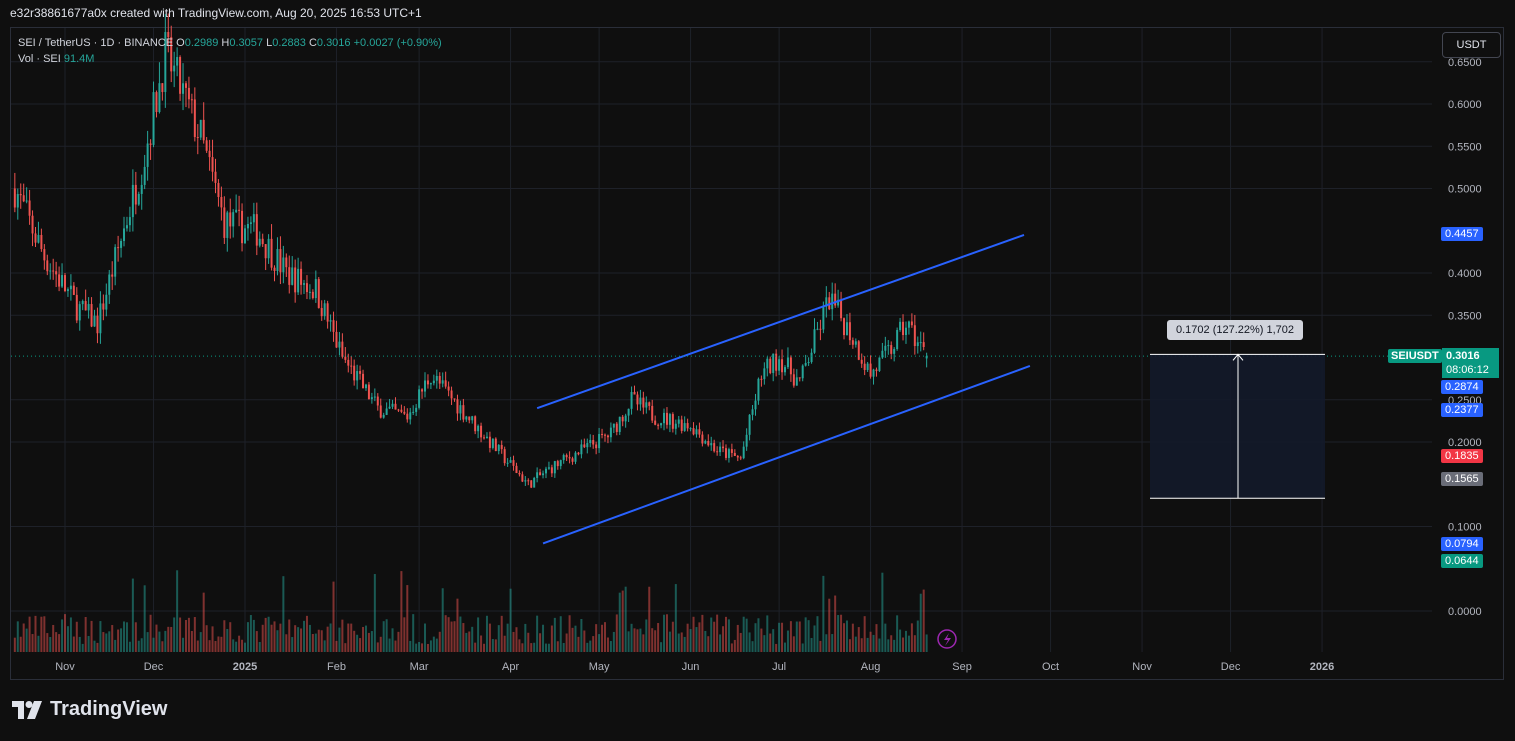 The width and height of the screenshot is (1515, 741). Describe the element at coordinates (95, 43) in the screenshot. I see `legend-symbol: SEI / TetherUS · 1D · BINANCE` at that location.